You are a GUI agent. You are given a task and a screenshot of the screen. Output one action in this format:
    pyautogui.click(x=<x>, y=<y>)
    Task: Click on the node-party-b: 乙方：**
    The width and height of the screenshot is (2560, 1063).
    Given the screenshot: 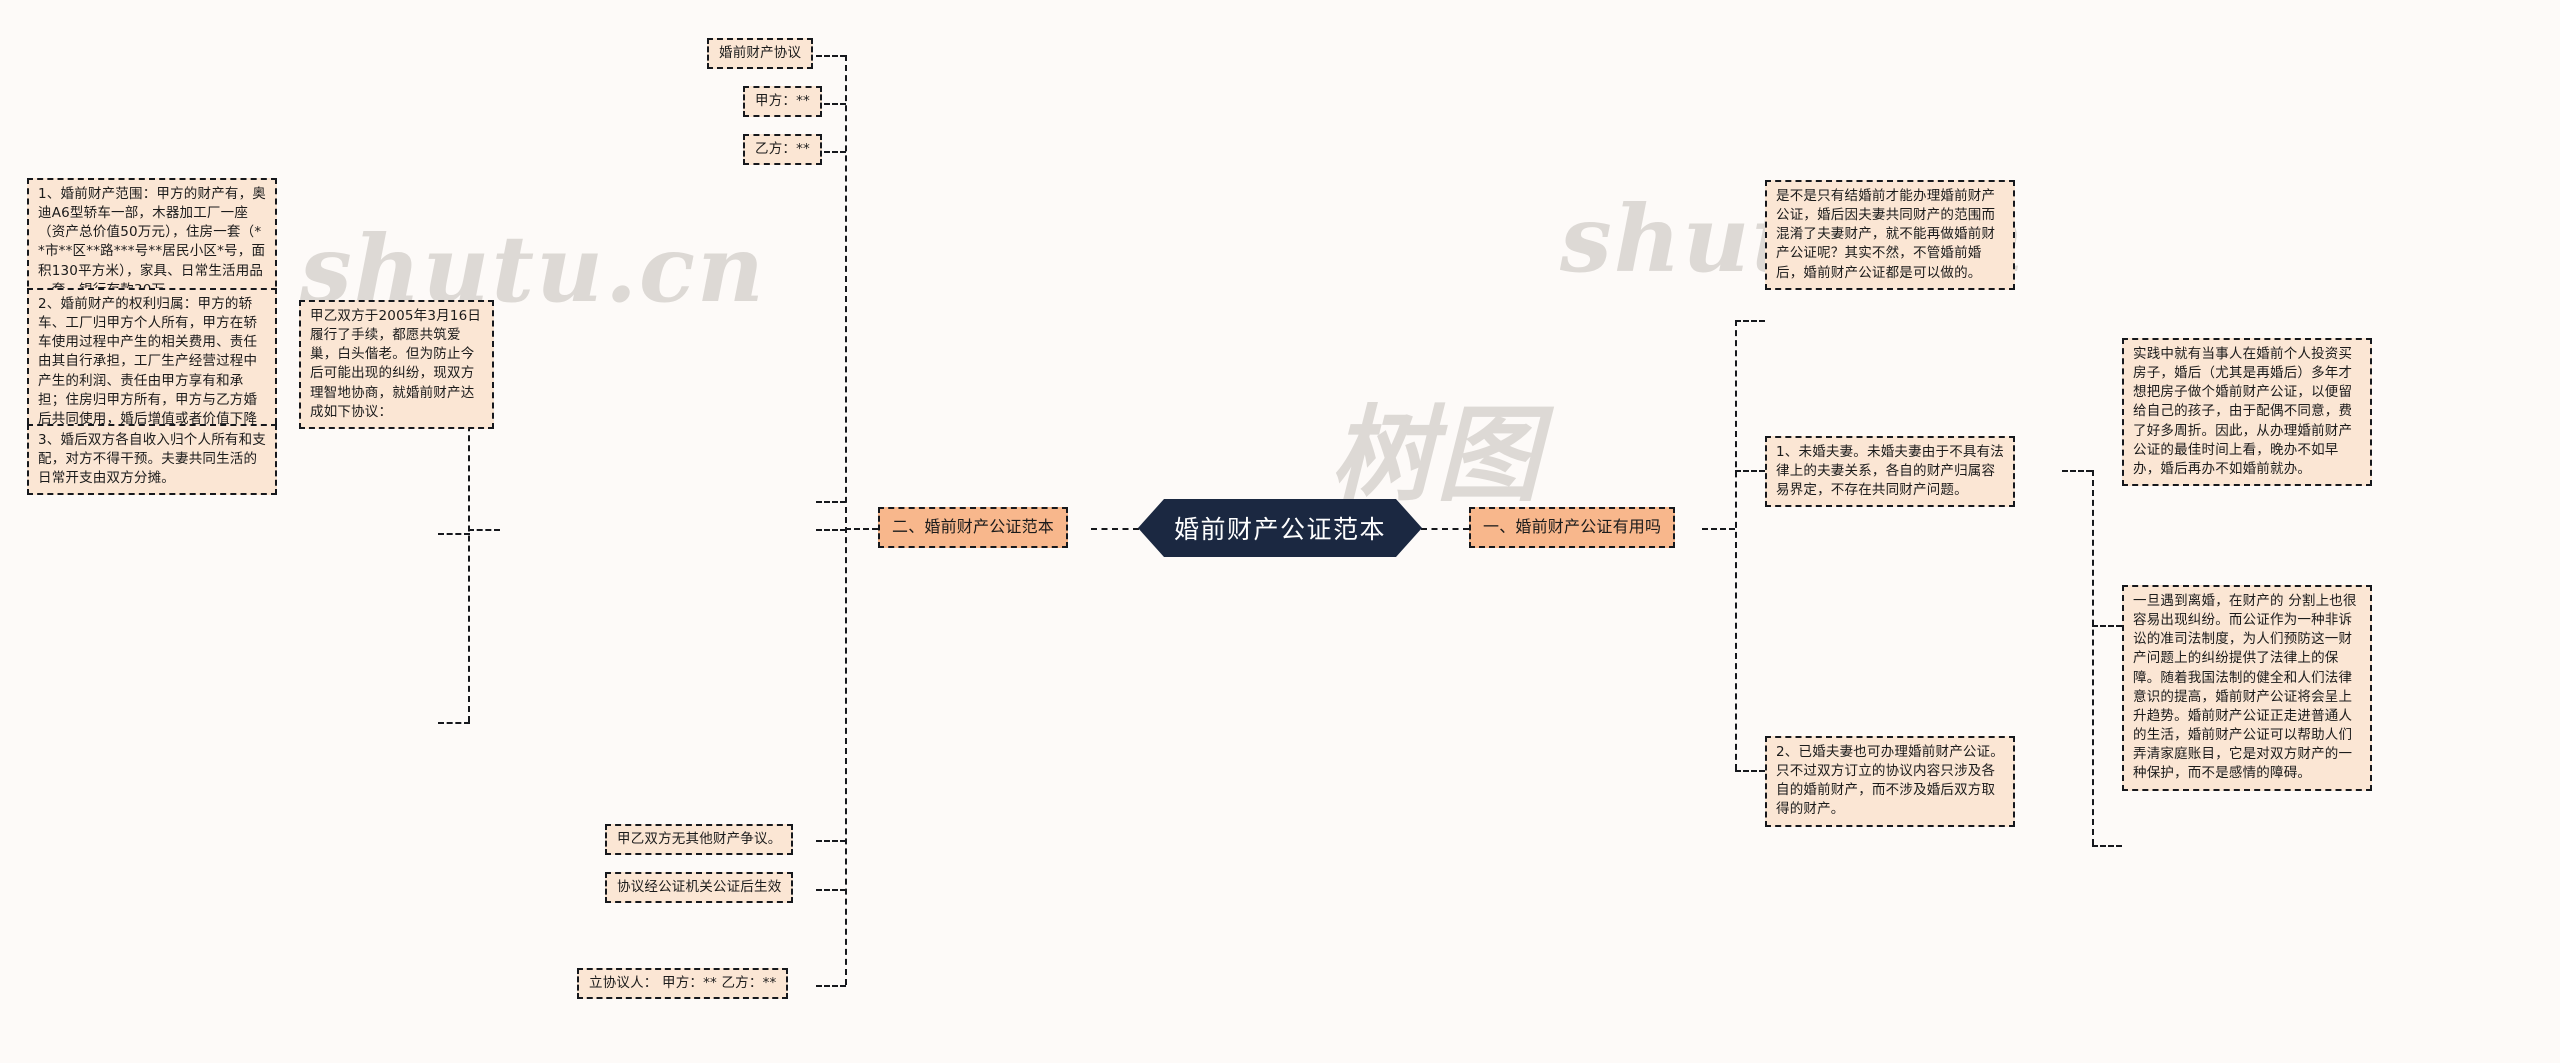 What is the action you would take?
    pyautogui.click(x=782, y=150)
    